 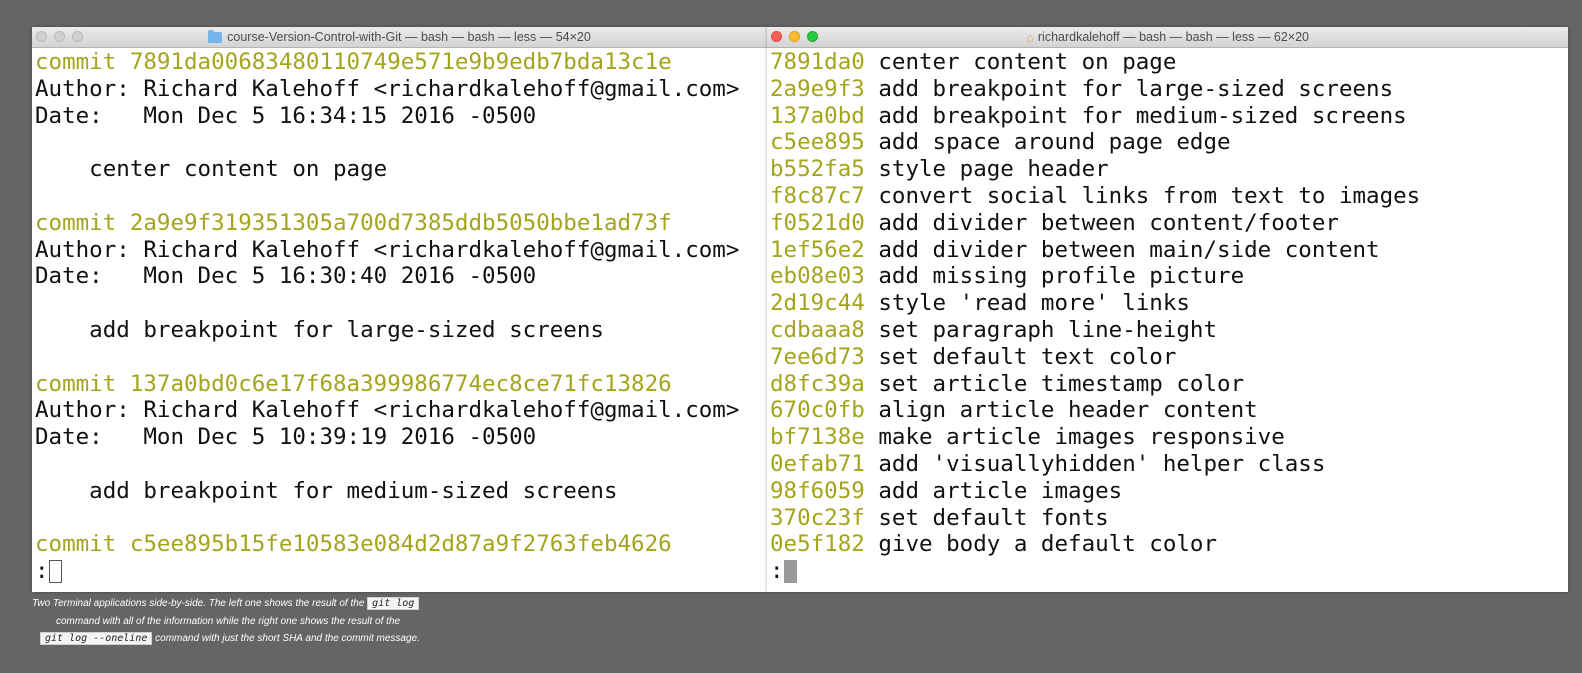 What do you see at coordinates (1122, 249) in the screenshot?
I see `commit-message: add divider between main/side content` at bounding box center [1122, 249].